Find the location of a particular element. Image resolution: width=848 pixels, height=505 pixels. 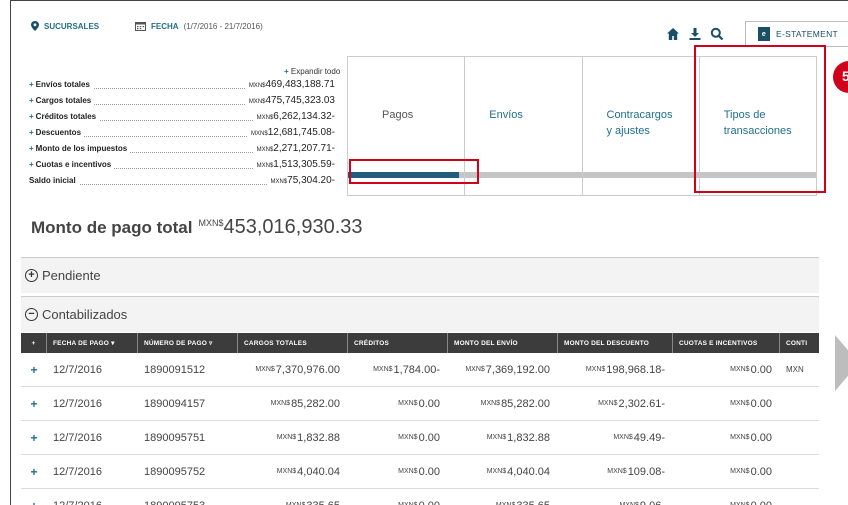

expand-plus-icon: + is located at coordinates (31, 275).